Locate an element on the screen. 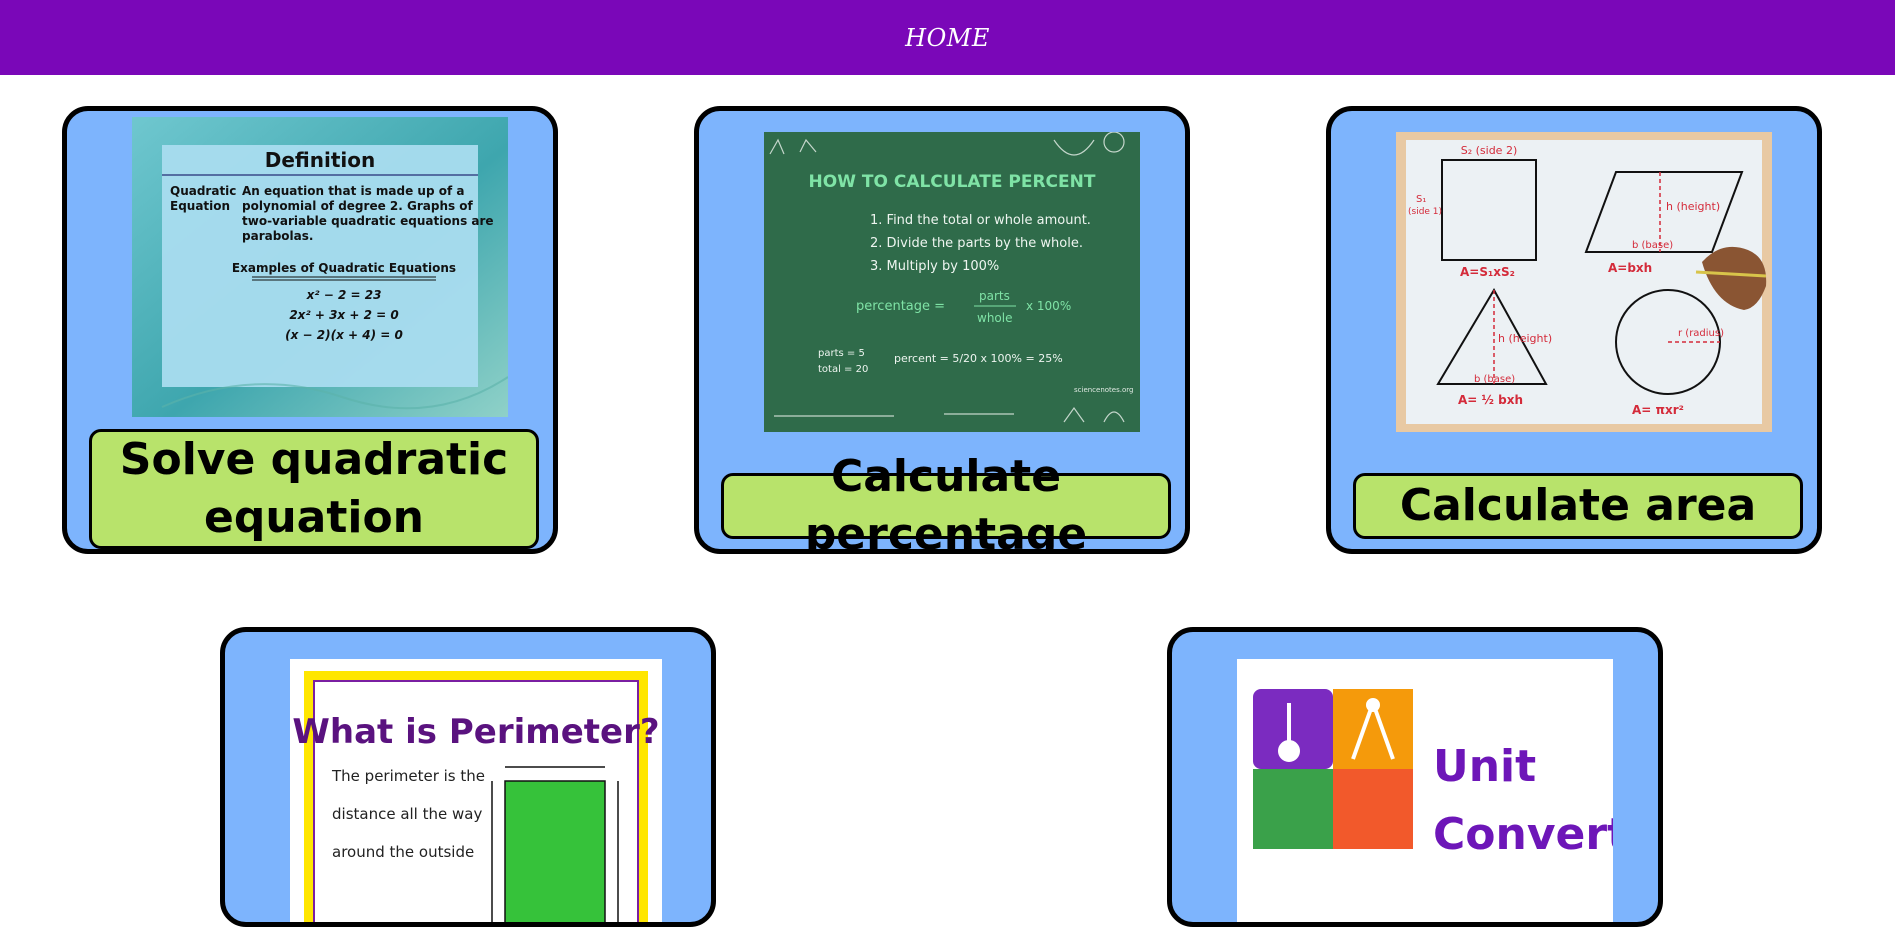 Image resolution: width=1895 pixels, height=927 pixels. term-line-2: Equation is located at coordinates (200, 206).